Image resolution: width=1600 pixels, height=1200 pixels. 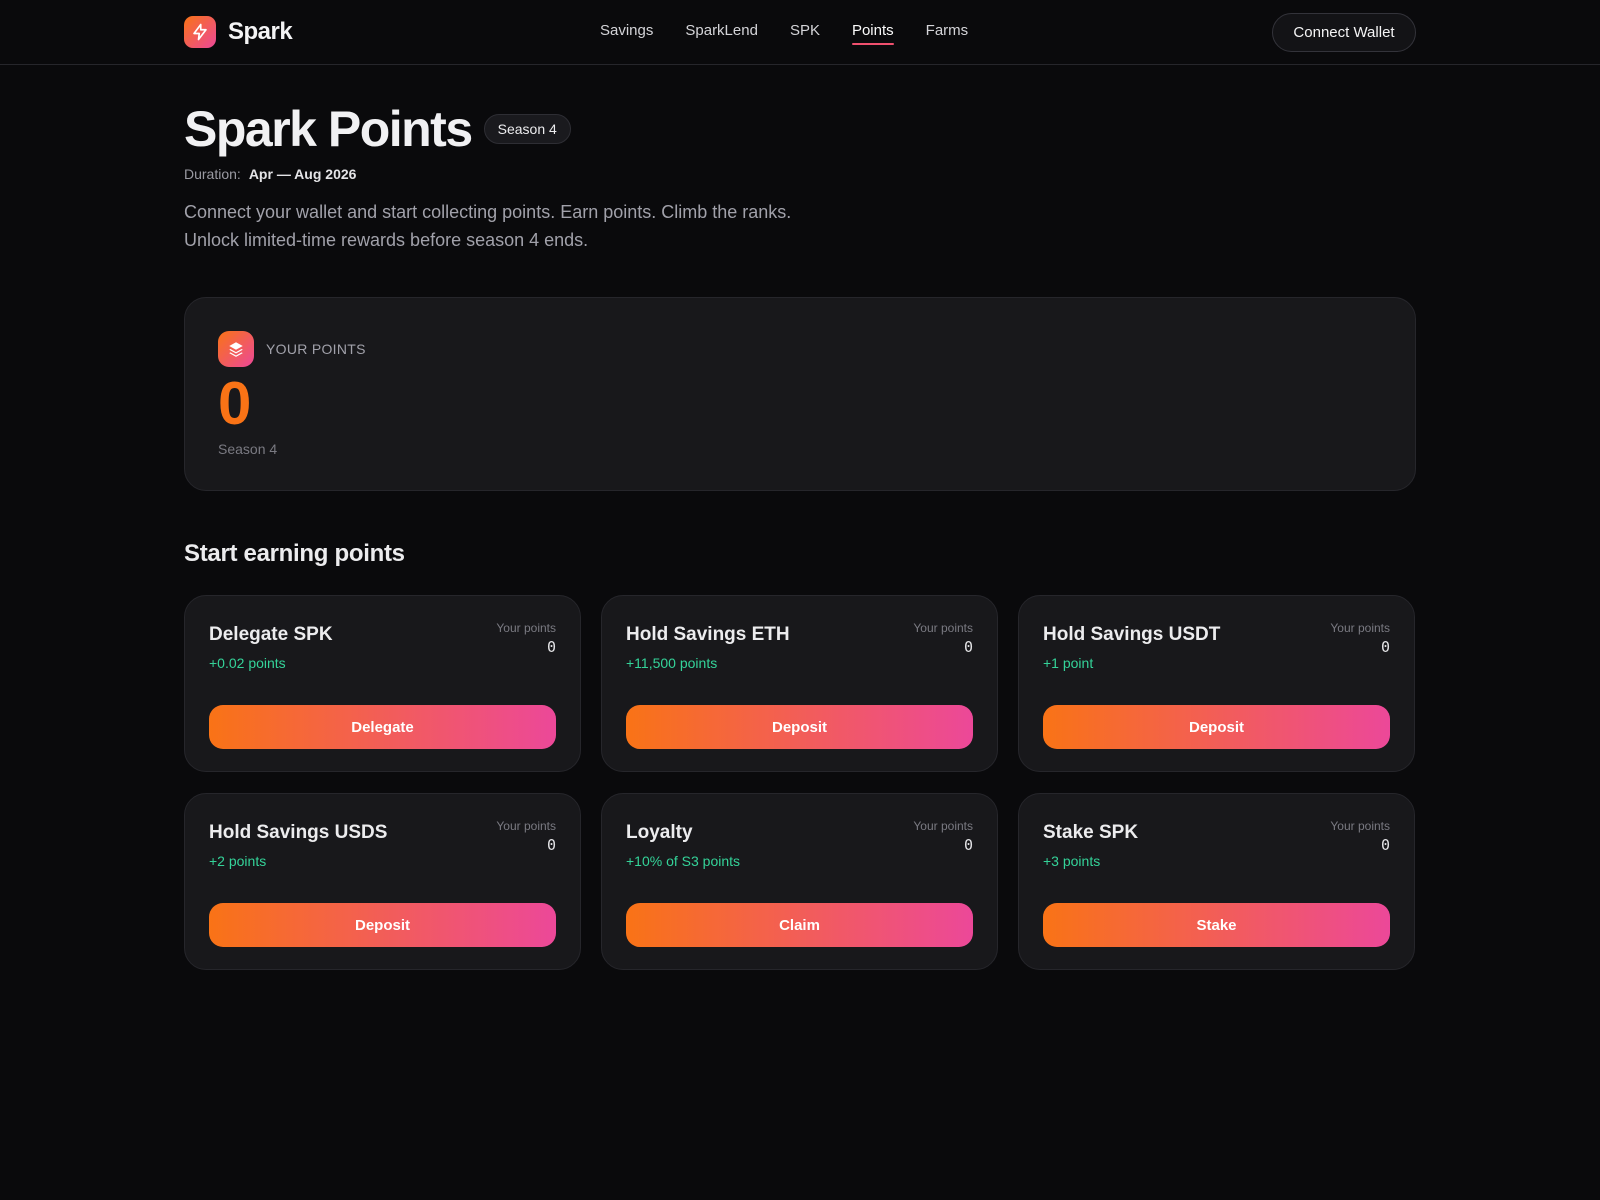 I want to click on page-title: Spark Points, so click(x=328, y=129).